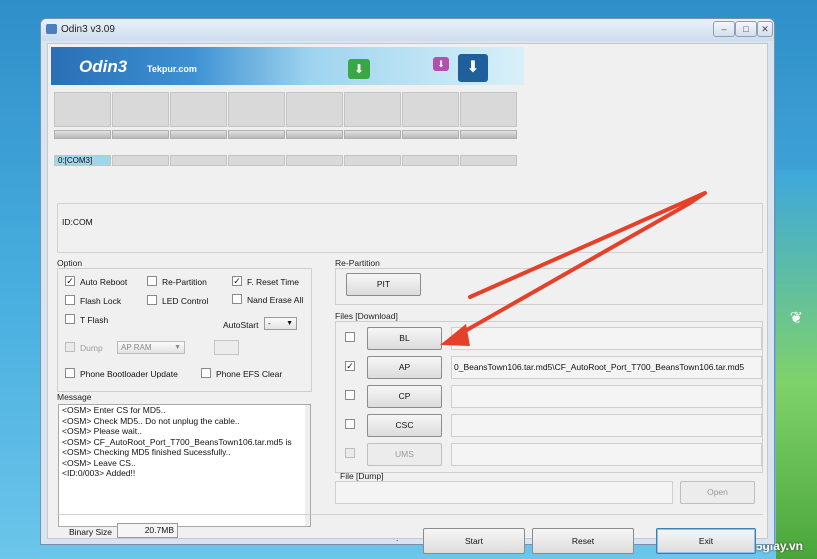  What do you see at coordinates (724, 29) in the screenshot?
I see `minimize-button: –` at bounding box center [724, 29].